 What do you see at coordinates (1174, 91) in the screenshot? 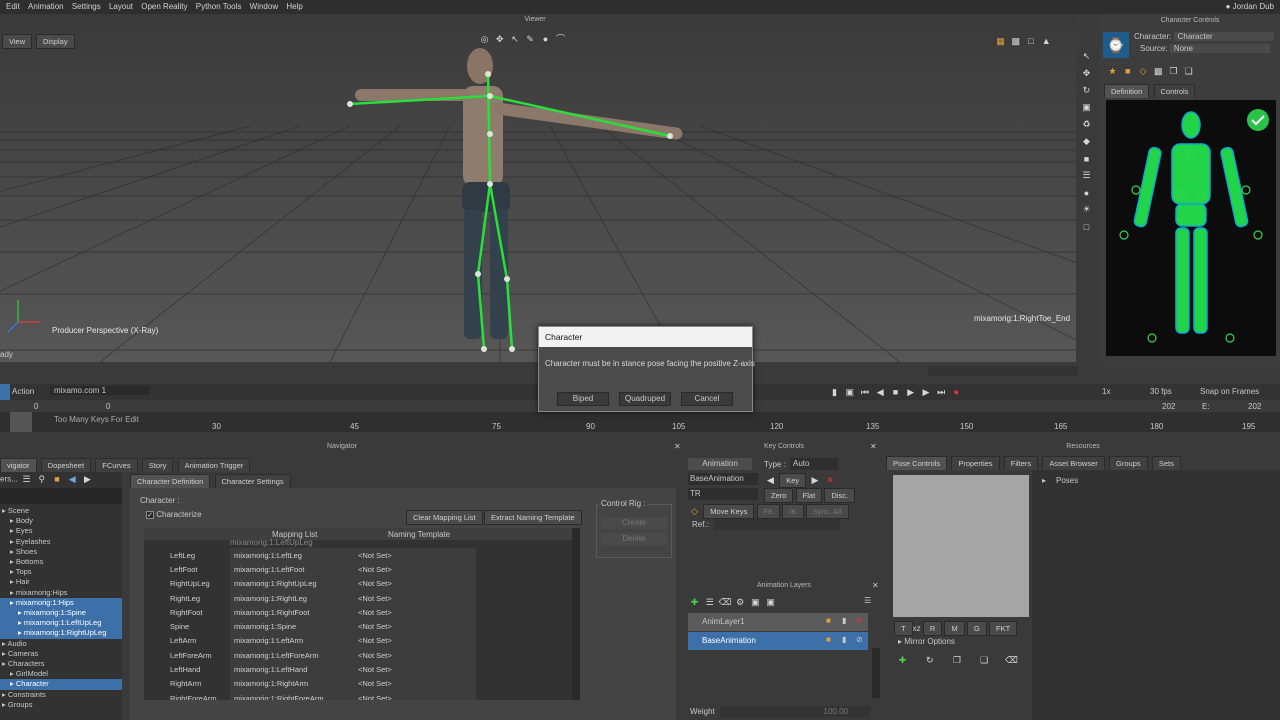
I see `tab-controls: Controls` at bounding box center [1174, 91].